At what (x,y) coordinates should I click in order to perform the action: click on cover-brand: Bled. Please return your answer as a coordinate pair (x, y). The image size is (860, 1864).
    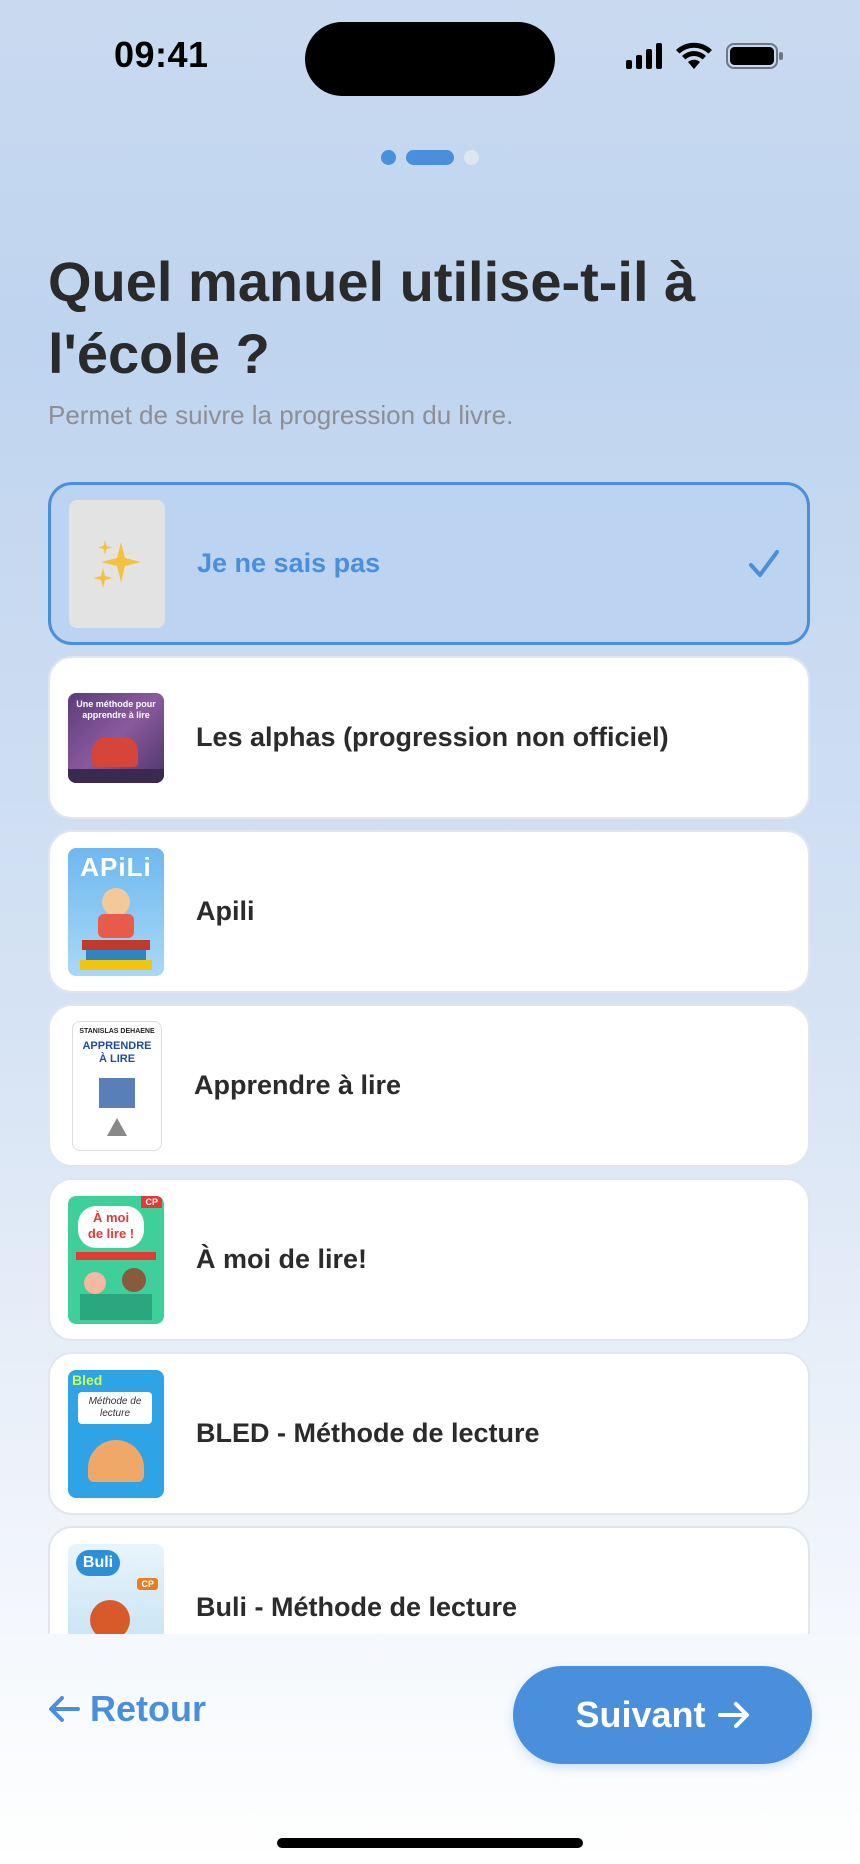
    Looking at the image, I should click on (87, 1379).